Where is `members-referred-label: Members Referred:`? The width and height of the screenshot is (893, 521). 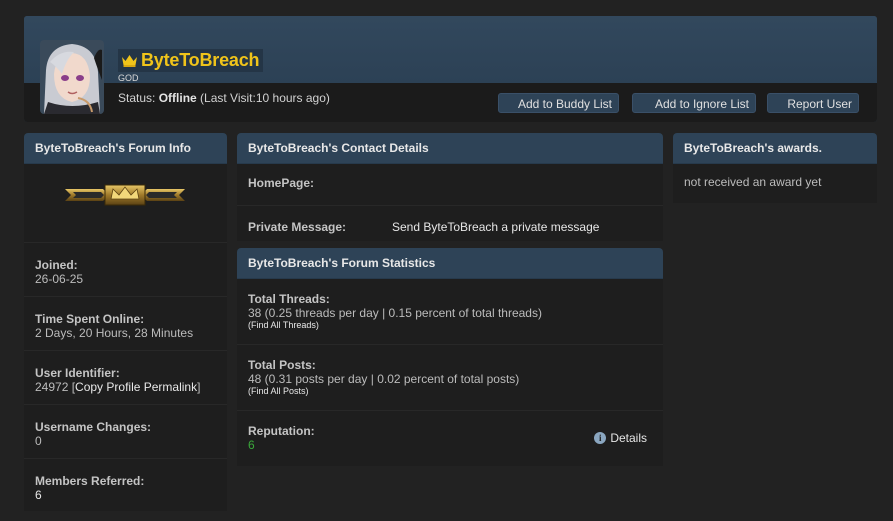
members-referred-label: Members Referred: is located at coordinates (90, 481).